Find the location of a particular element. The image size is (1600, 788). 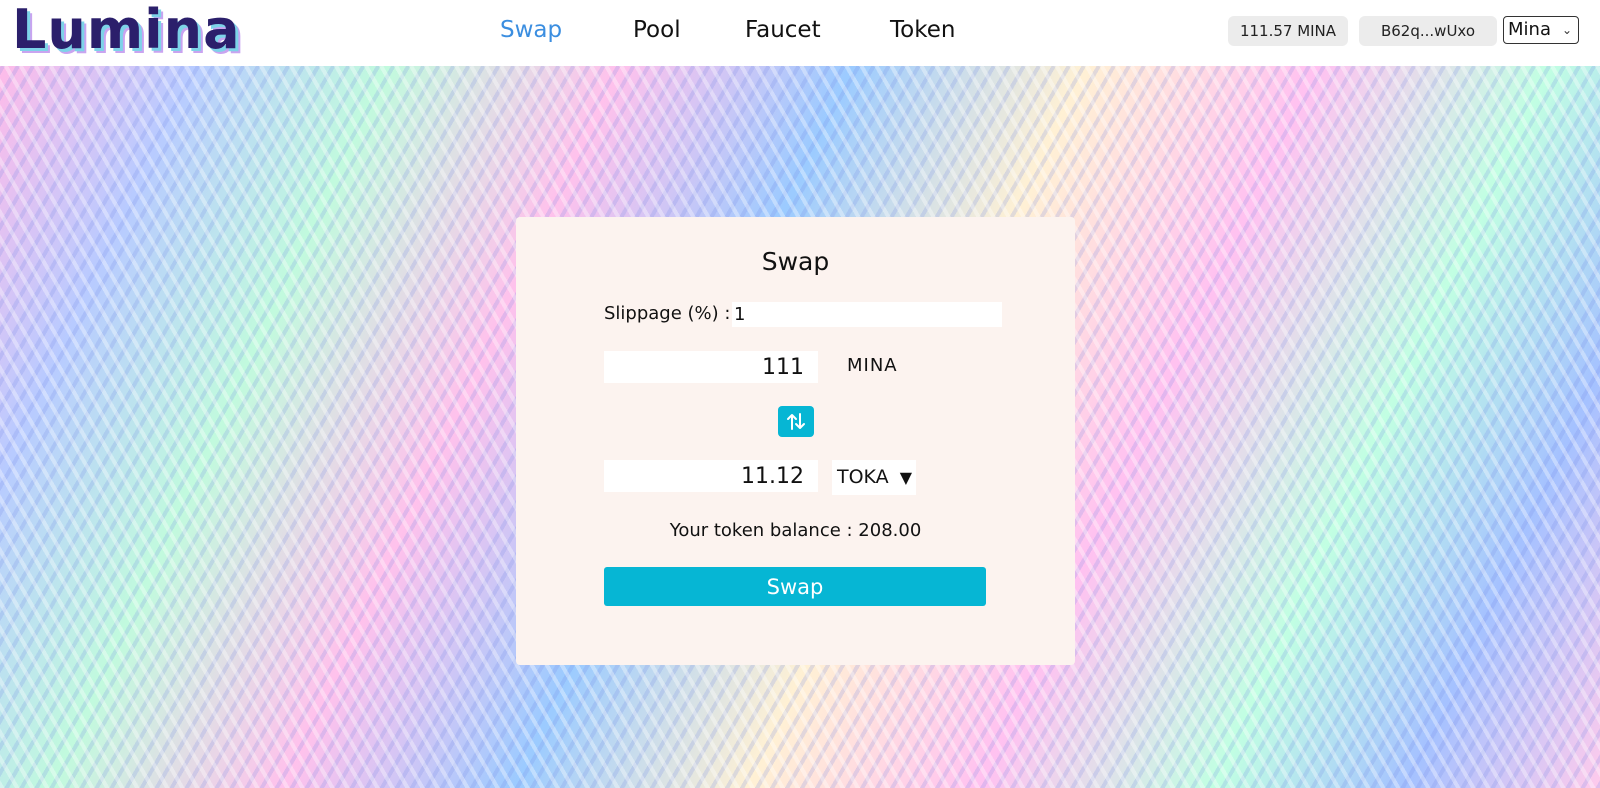

to-token-value: TOKA is located at coordinates (863, 477).